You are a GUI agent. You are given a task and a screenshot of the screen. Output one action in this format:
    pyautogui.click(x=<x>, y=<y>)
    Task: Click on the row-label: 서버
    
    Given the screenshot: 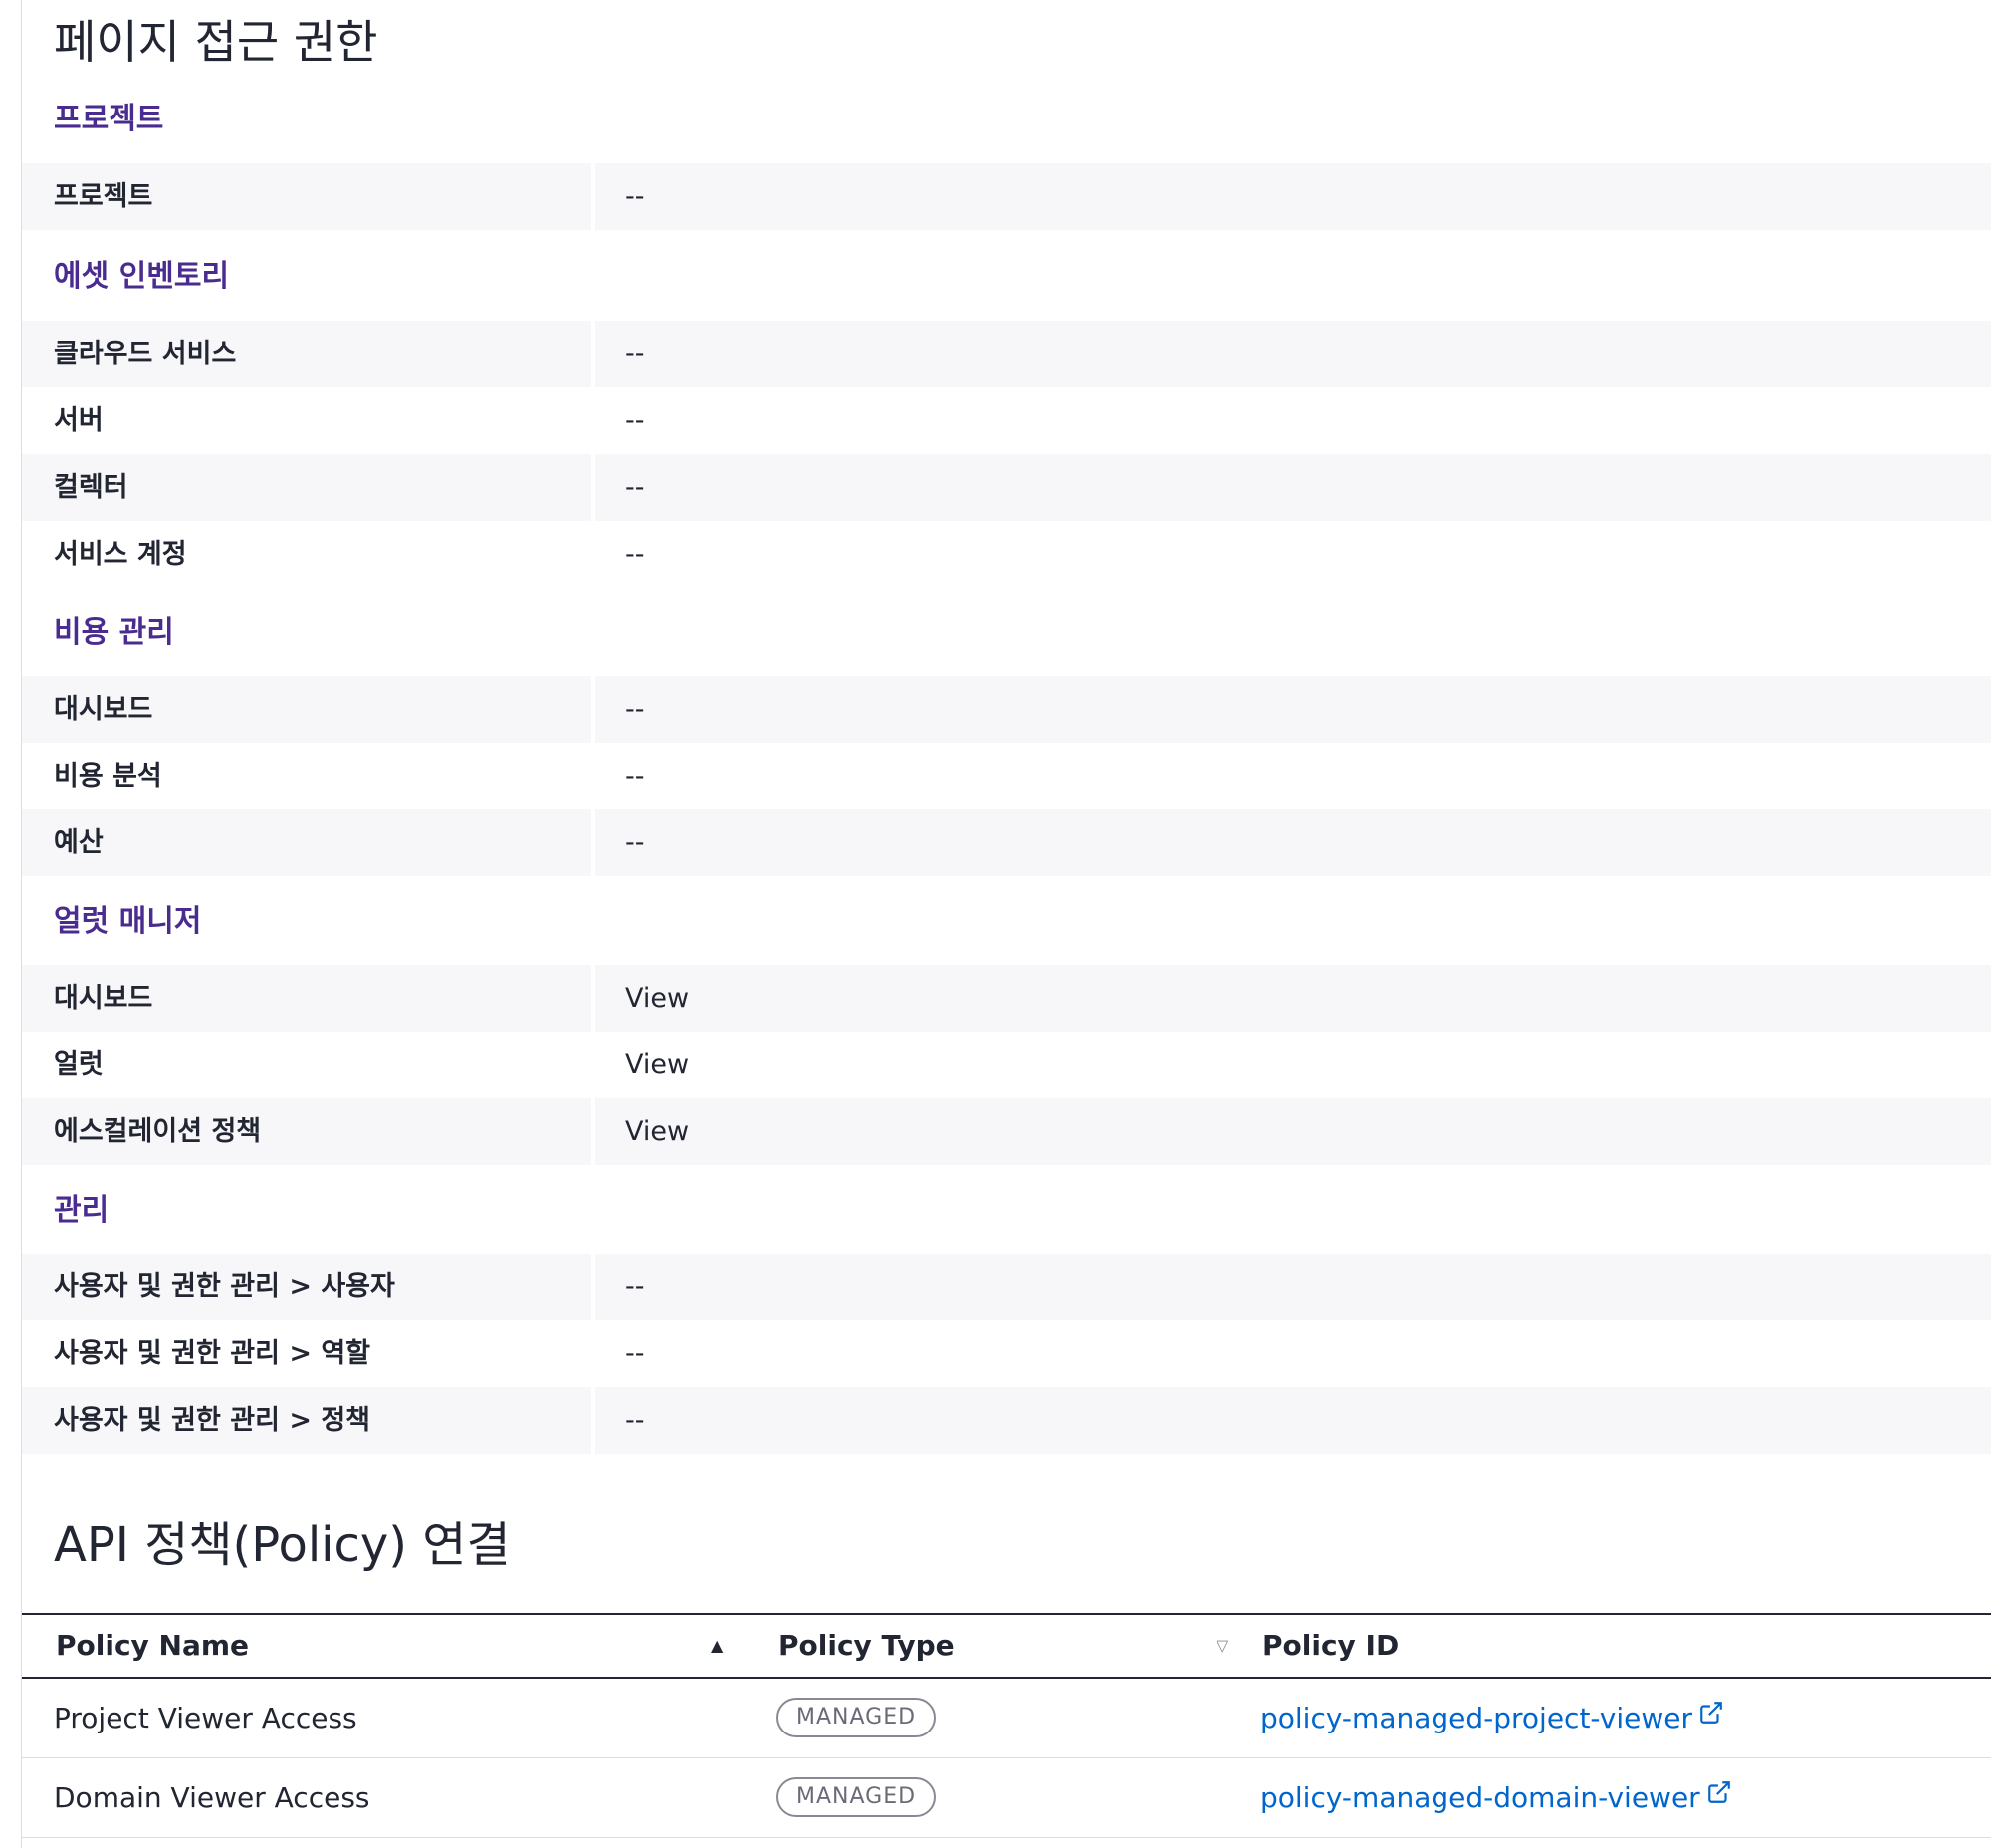 What is the action you would take?
    pyautogui.click(x=79, y=420)
    